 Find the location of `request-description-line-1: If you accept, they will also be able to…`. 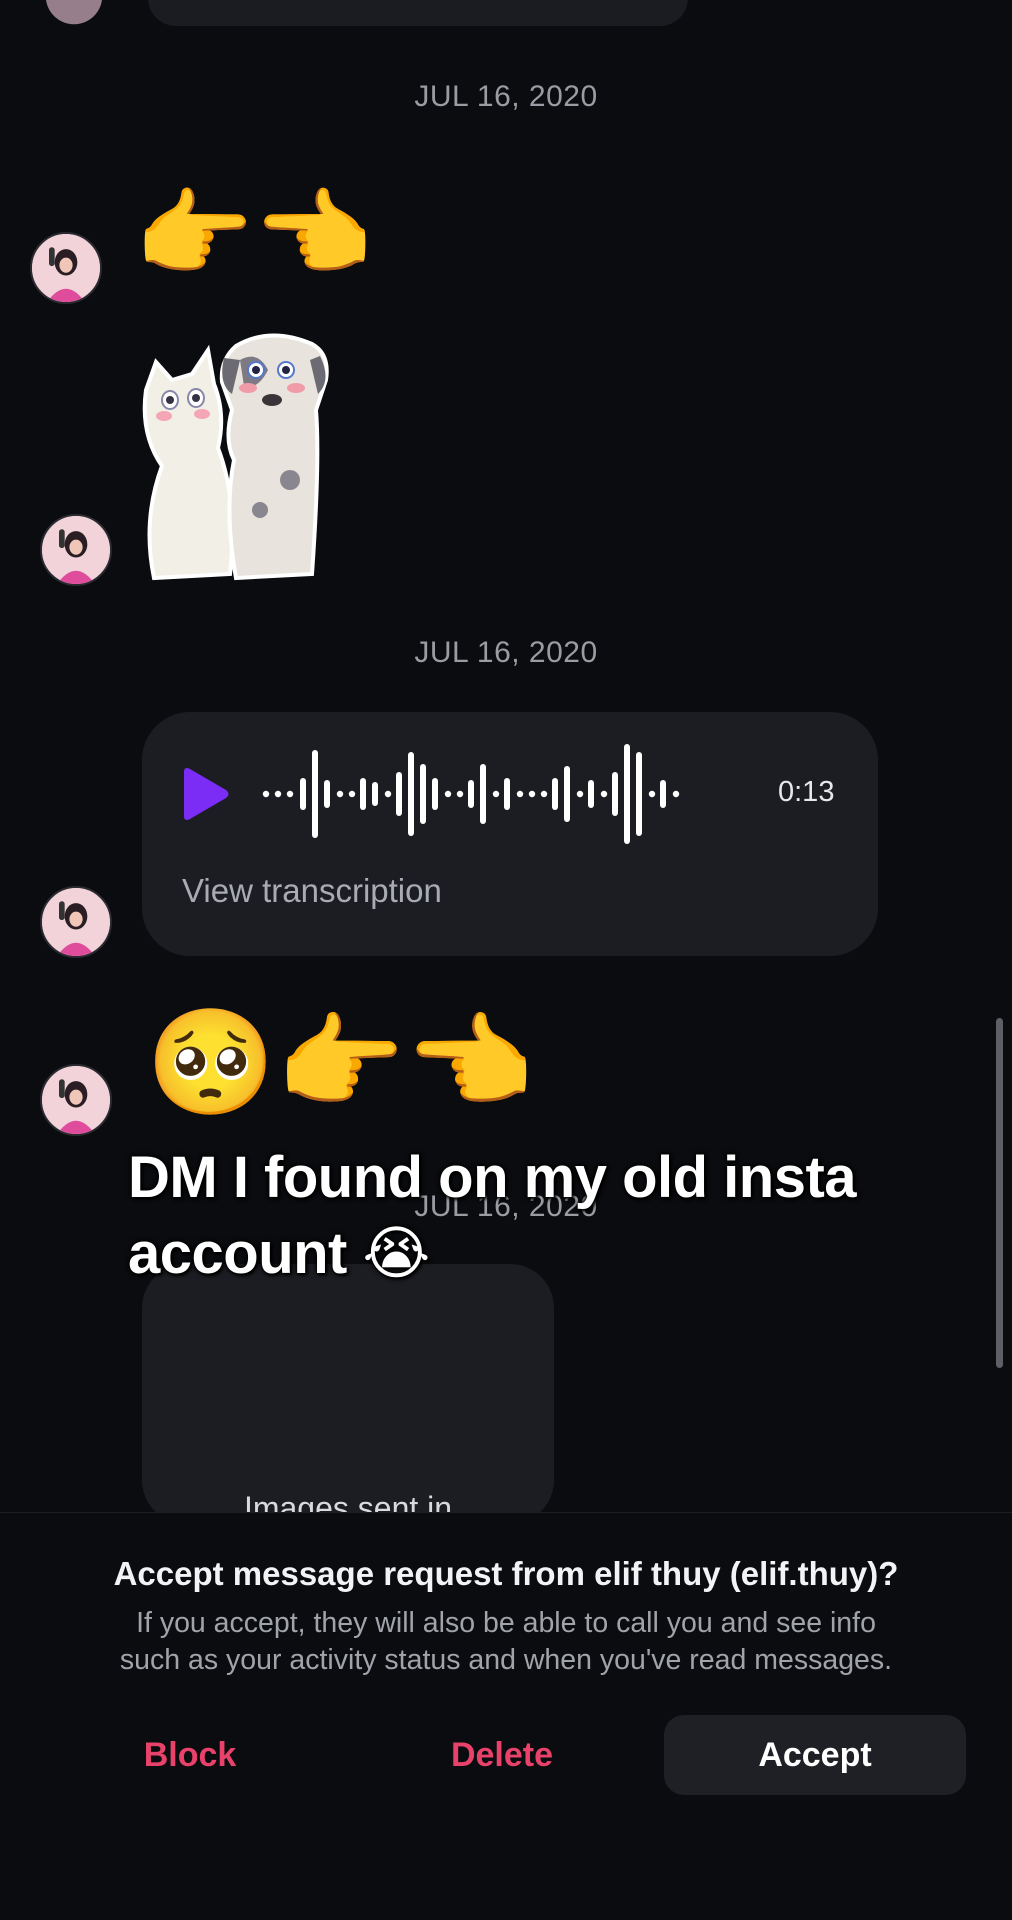

request-description-line-1: If you accept, they will also be able to… is located at coordinates (506, 1623).